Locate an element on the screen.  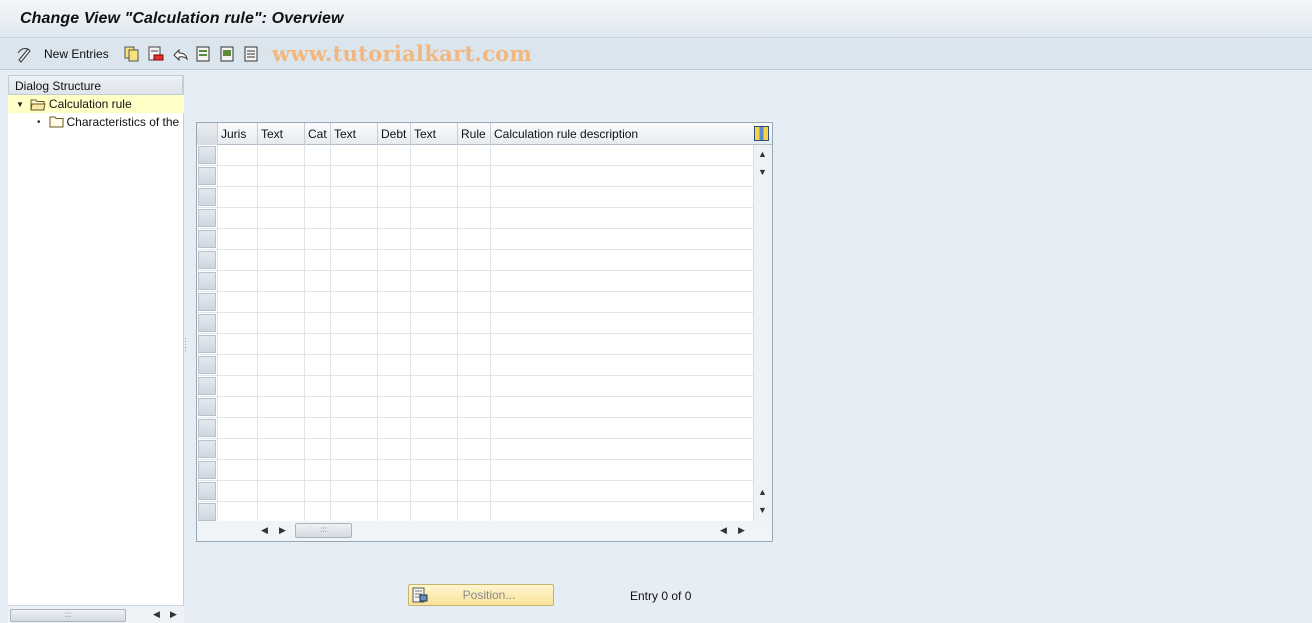
column-header-rule: Rule is located at coordinates (473, 134).